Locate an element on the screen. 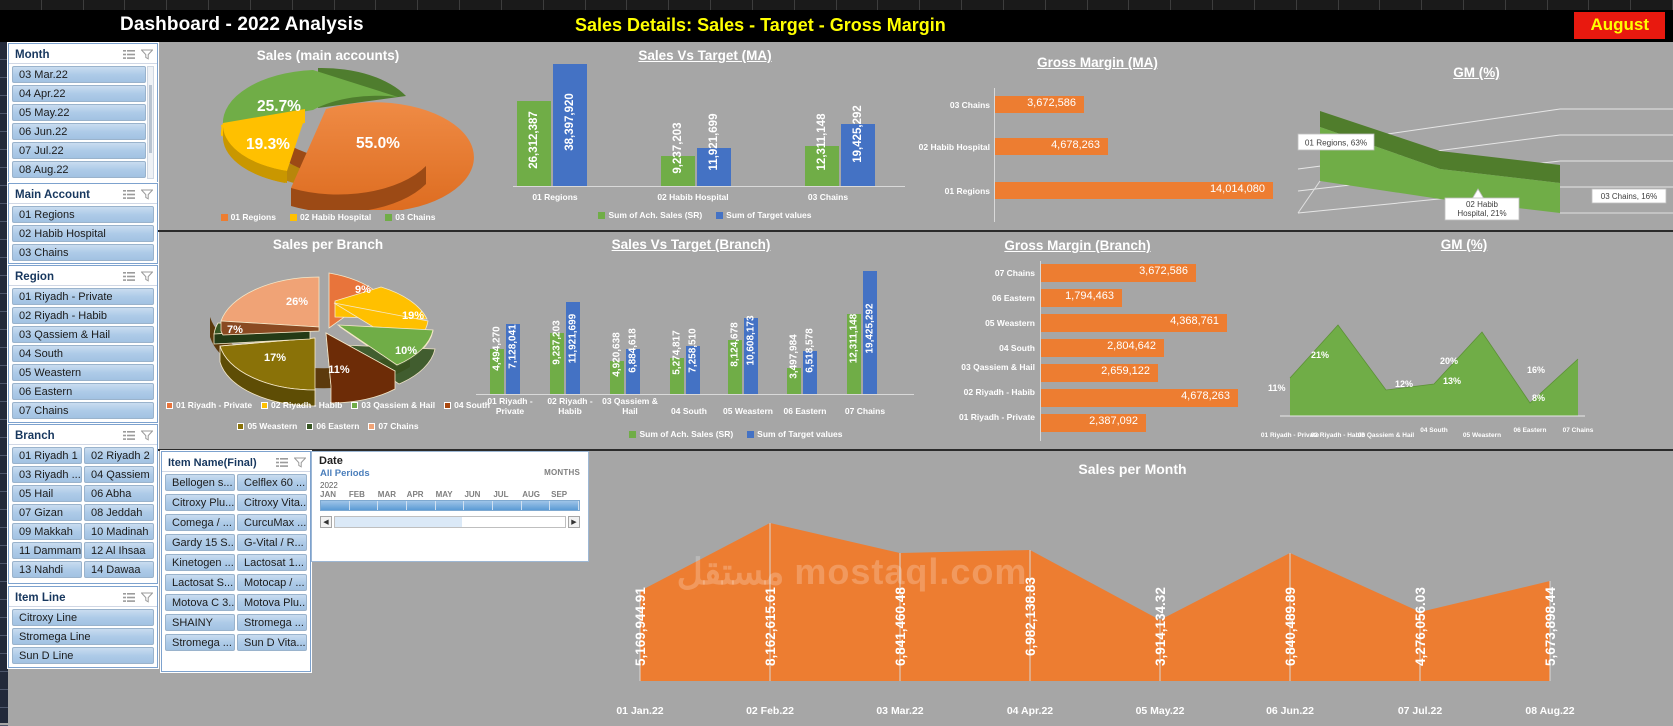  hbar-gm: 2,387,092 is located at coordinates (1093, 423).